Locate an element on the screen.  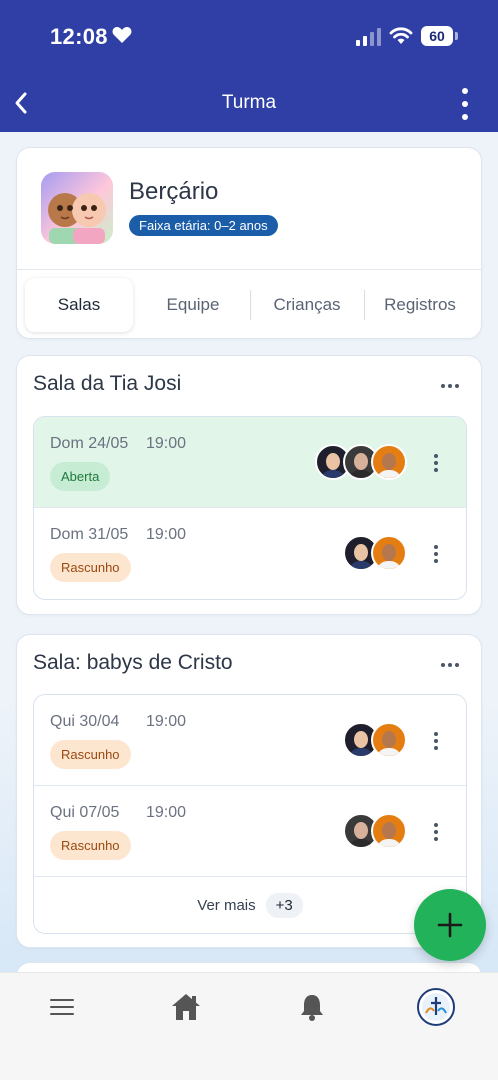
status-bar: 12:08 60 is located at coordinates (249, 36).